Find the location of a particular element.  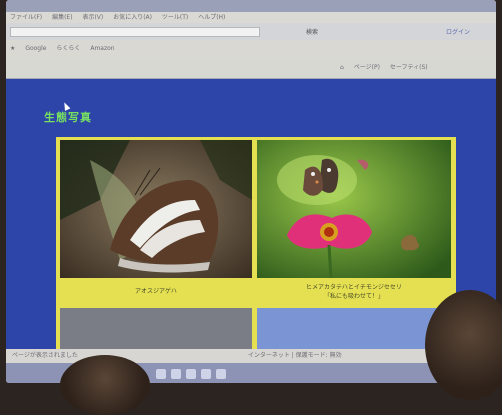

menu-item-edit: 編集(E) is located at coordinates (62, 17).